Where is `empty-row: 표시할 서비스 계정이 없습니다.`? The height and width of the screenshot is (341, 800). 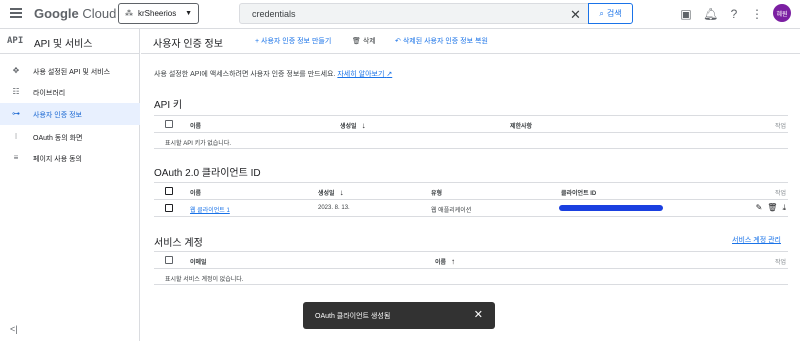 empty-row: 표시할 서비스 계정이 없습니다. is located at coordinates (471, 277).